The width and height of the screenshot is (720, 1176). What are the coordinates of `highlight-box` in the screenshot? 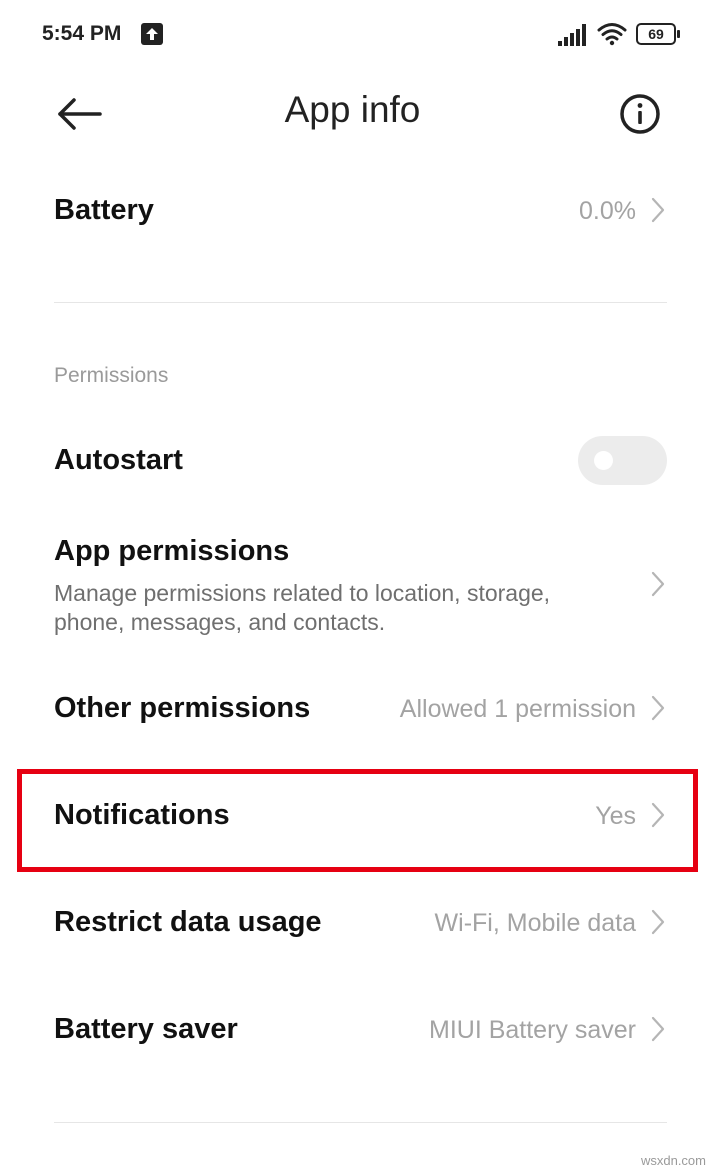 It's located at (357, 820).